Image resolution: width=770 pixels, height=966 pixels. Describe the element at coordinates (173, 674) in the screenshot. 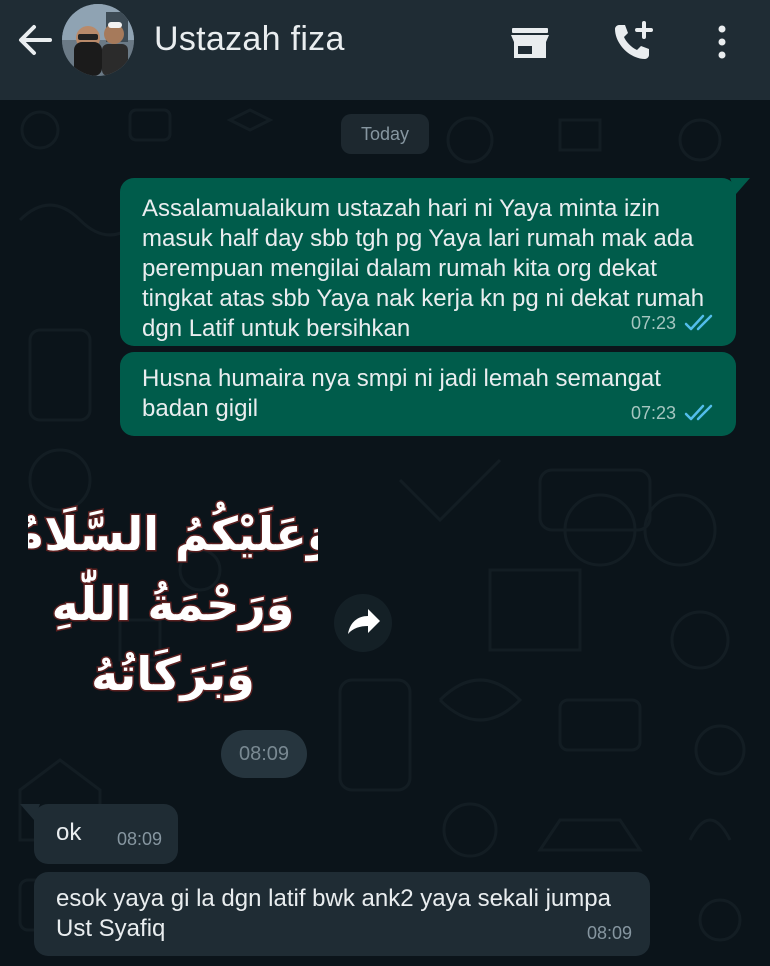

I see `sticker-line-3: وَبَرَكَاتُهُ` at that location.